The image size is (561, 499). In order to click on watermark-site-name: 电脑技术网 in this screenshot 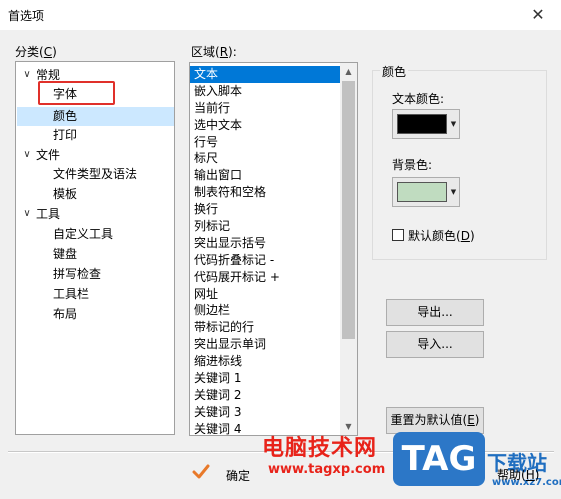, I will do `click(320, 448)`.